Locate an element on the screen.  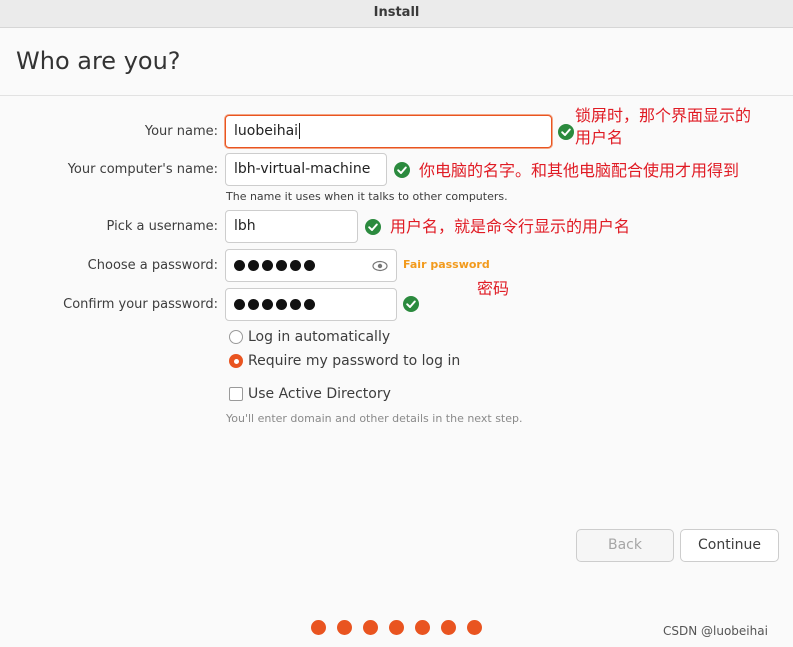
require-password-radio is located at coordinates (236, 361).